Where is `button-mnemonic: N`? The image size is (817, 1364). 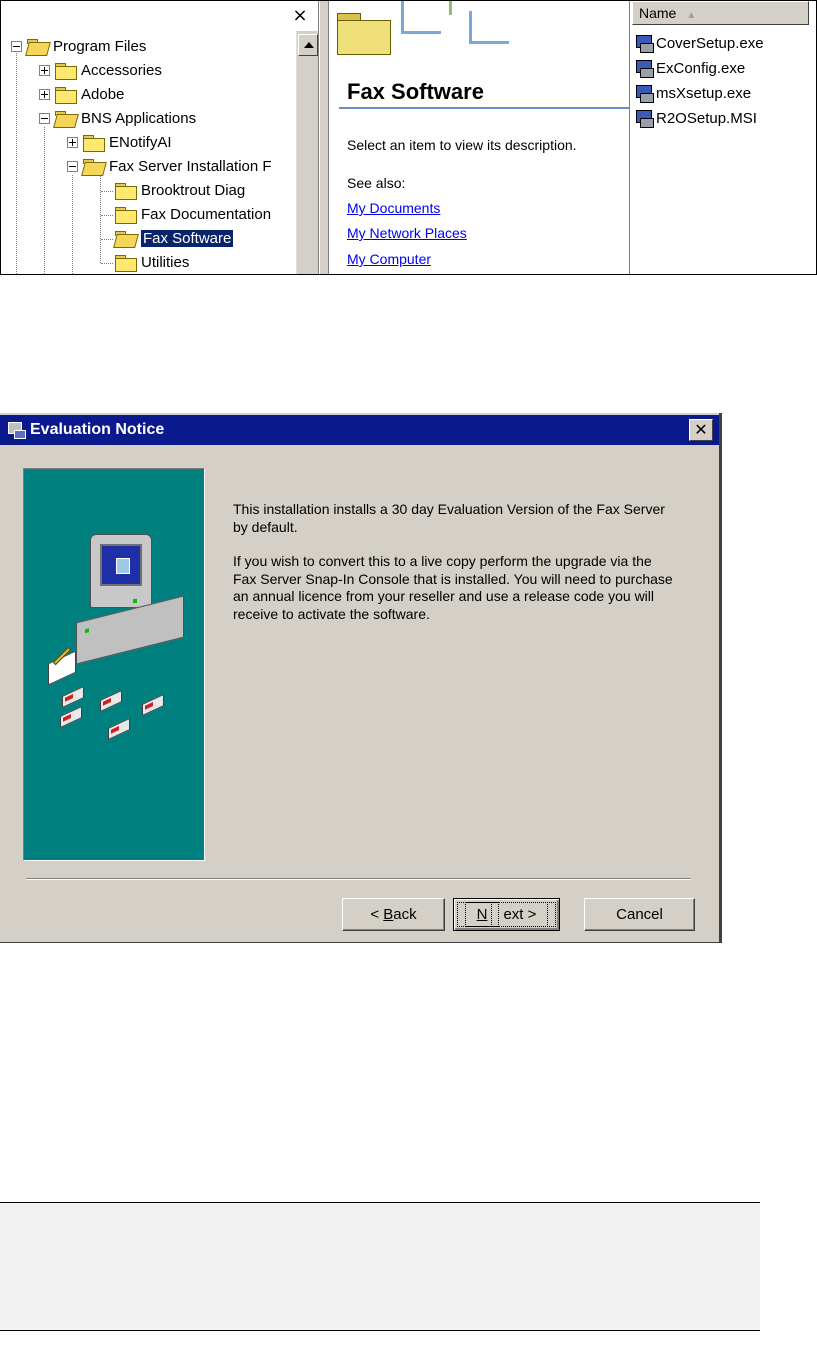 button-mnemonic: N is located at coordinates (482, 914).